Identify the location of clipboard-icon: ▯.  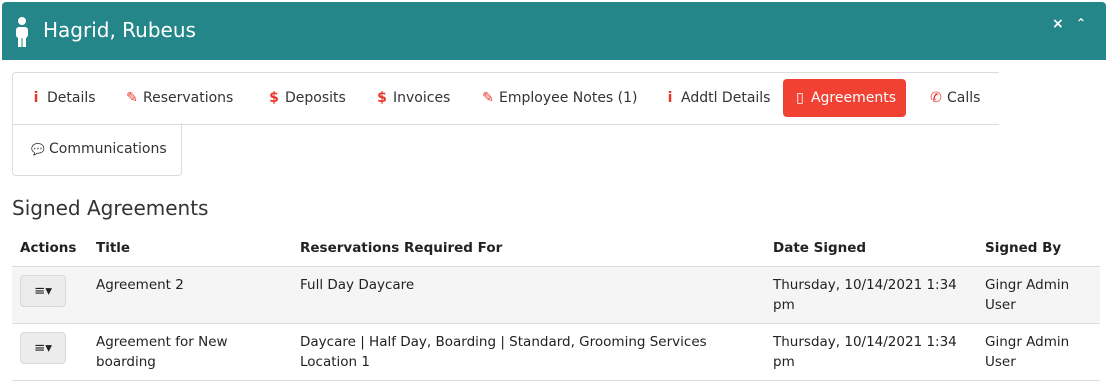
(800, 98).